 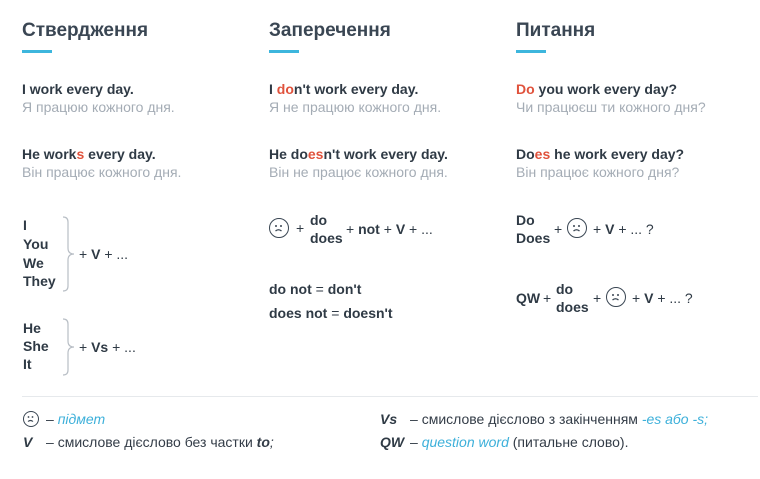 I want to click on negative-does: does, so click(x=326, y=238).